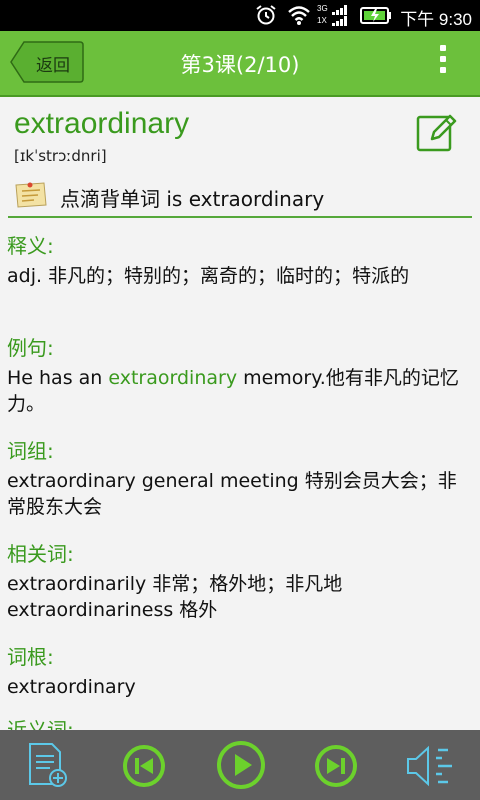 This screenshot has height=800, width=480. What do you see at coordinates (175, 584) in the screenshot?
I see `related-line: extraordinarily 非常；格外地；非凡地` at bounding box center [175, 584].